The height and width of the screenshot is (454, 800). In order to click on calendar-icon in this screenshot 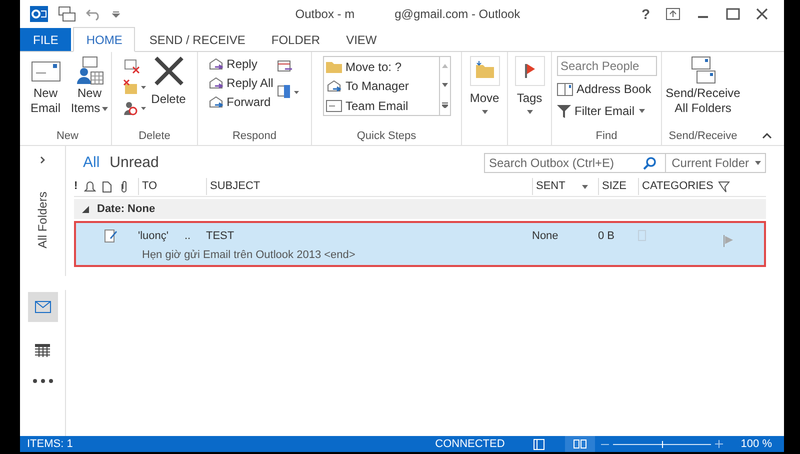, I will do `click(42, 350)`.